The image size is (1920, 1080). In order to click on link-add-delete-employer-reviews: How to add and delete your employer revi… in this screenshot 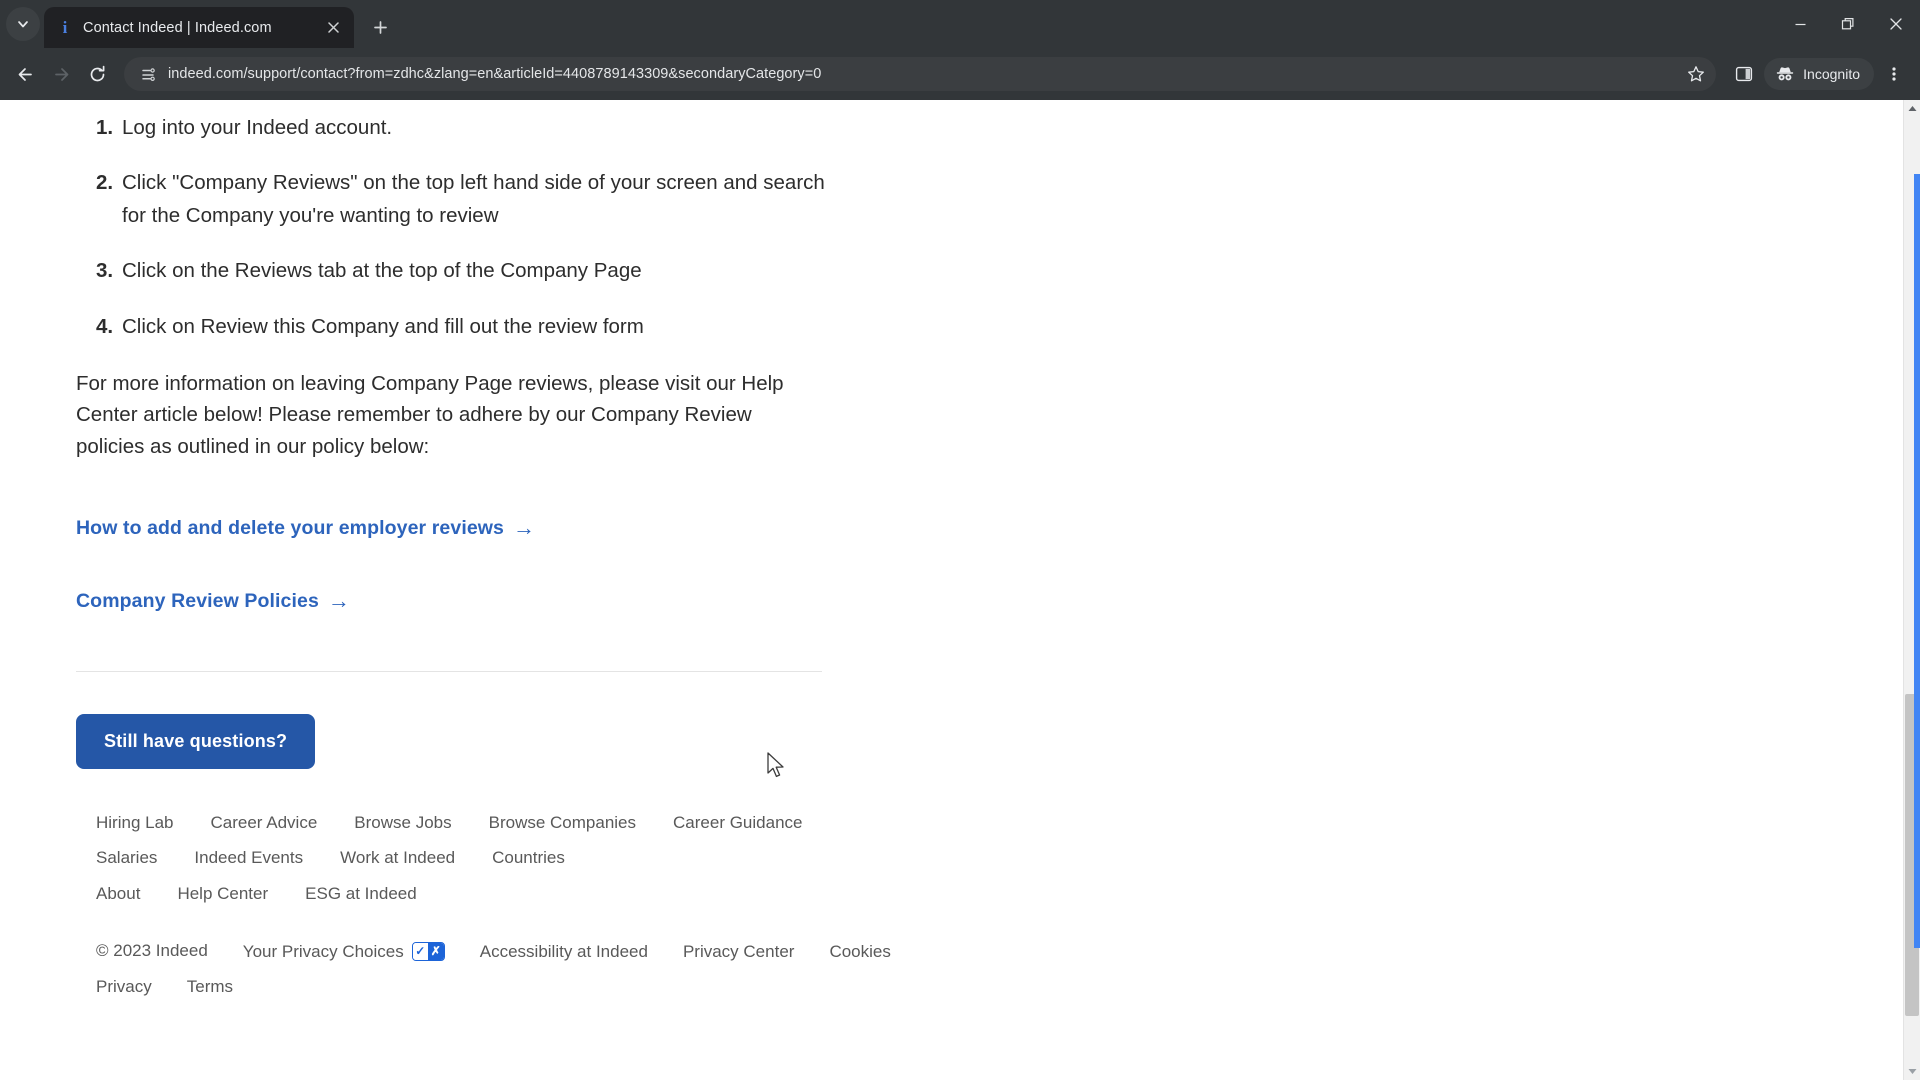, I will do `click(305, 528)`.